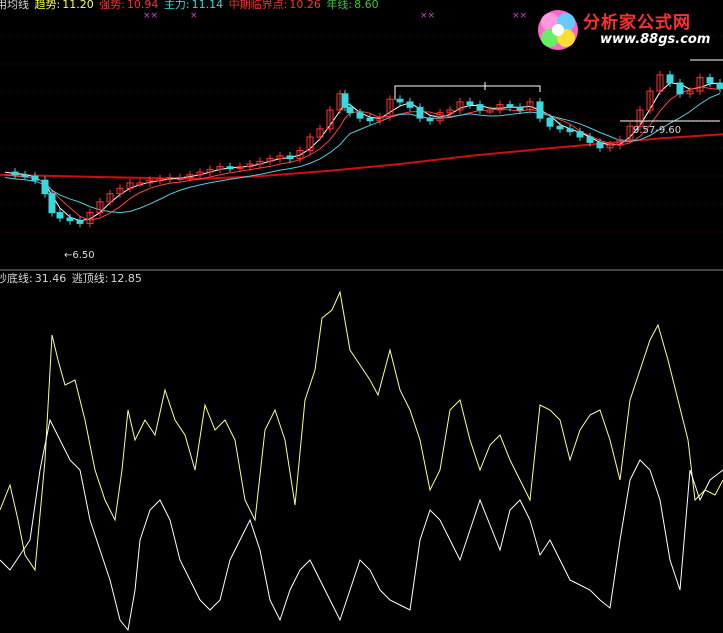 The image size is (723, 633). I want to click on top-line-value: 12.85, so click(126, 278).